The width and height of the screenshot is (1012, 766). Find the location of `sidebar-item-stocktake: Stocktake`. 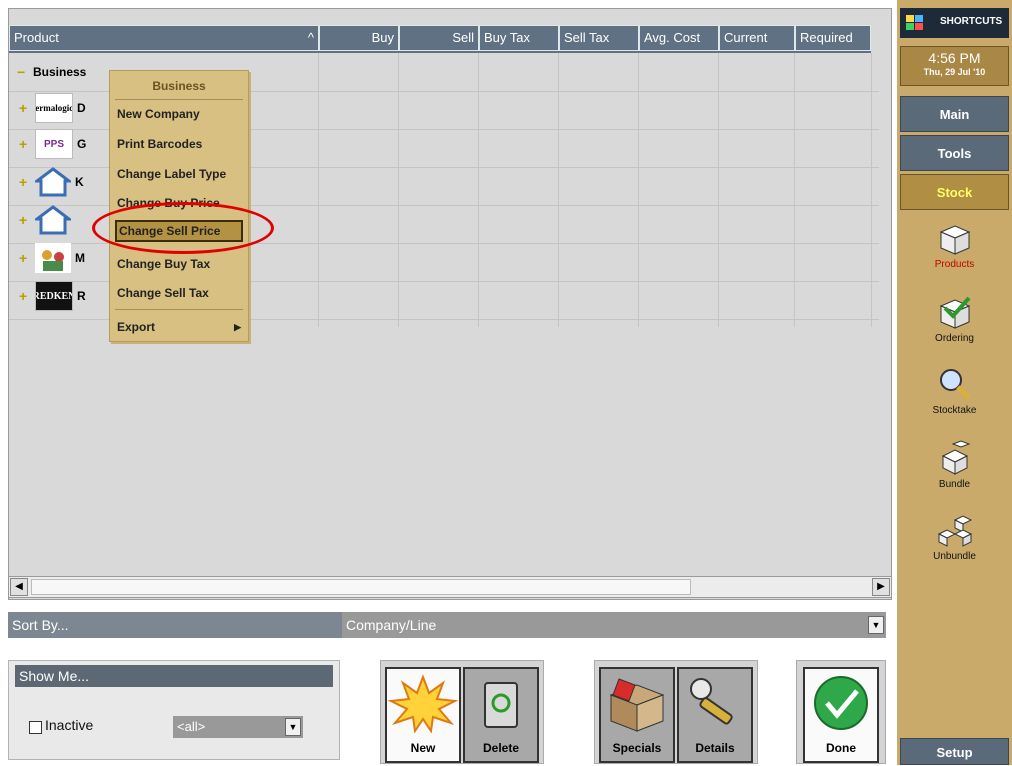

sidebar-item-stocktake: Stocktake is located at coordinates (954, 391).